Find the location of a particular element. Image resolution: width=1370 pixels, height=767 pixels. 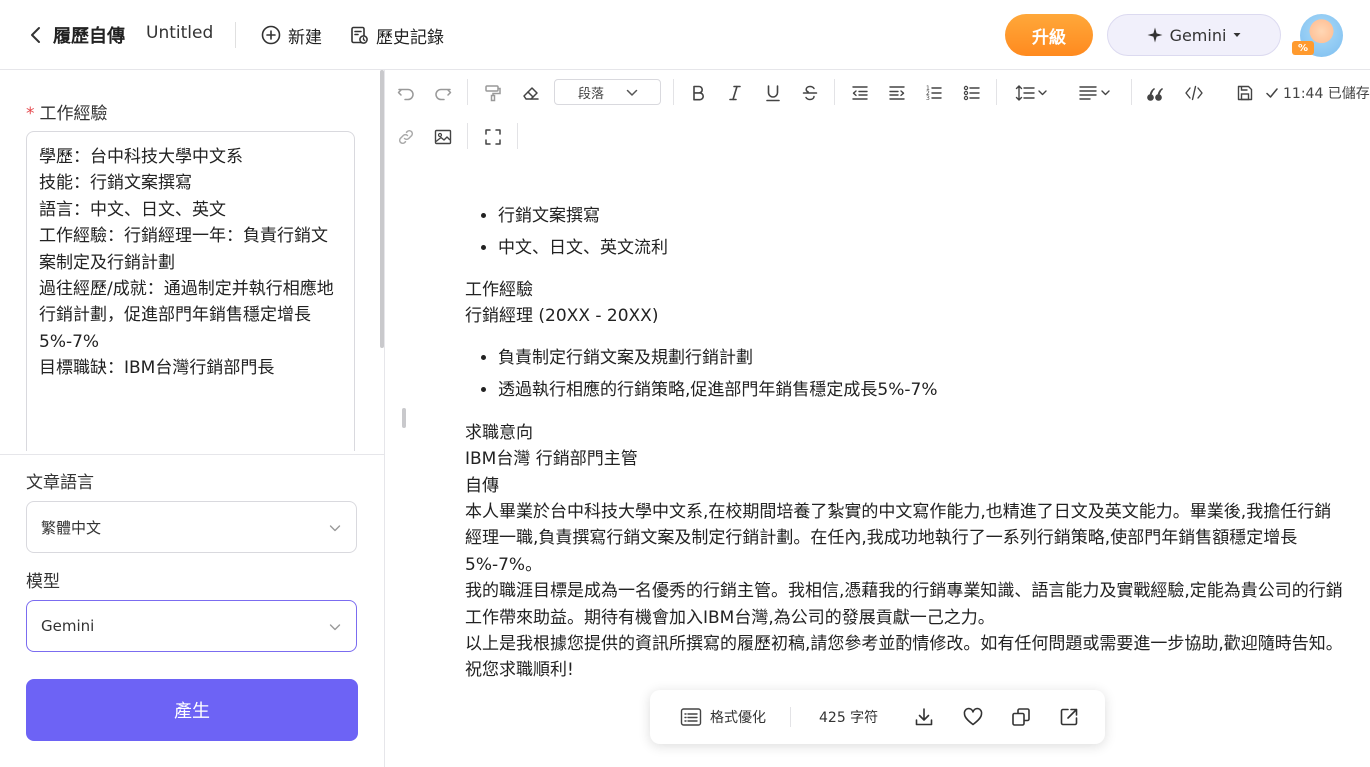

align-dropdown is located at coordinates (1098, 93).